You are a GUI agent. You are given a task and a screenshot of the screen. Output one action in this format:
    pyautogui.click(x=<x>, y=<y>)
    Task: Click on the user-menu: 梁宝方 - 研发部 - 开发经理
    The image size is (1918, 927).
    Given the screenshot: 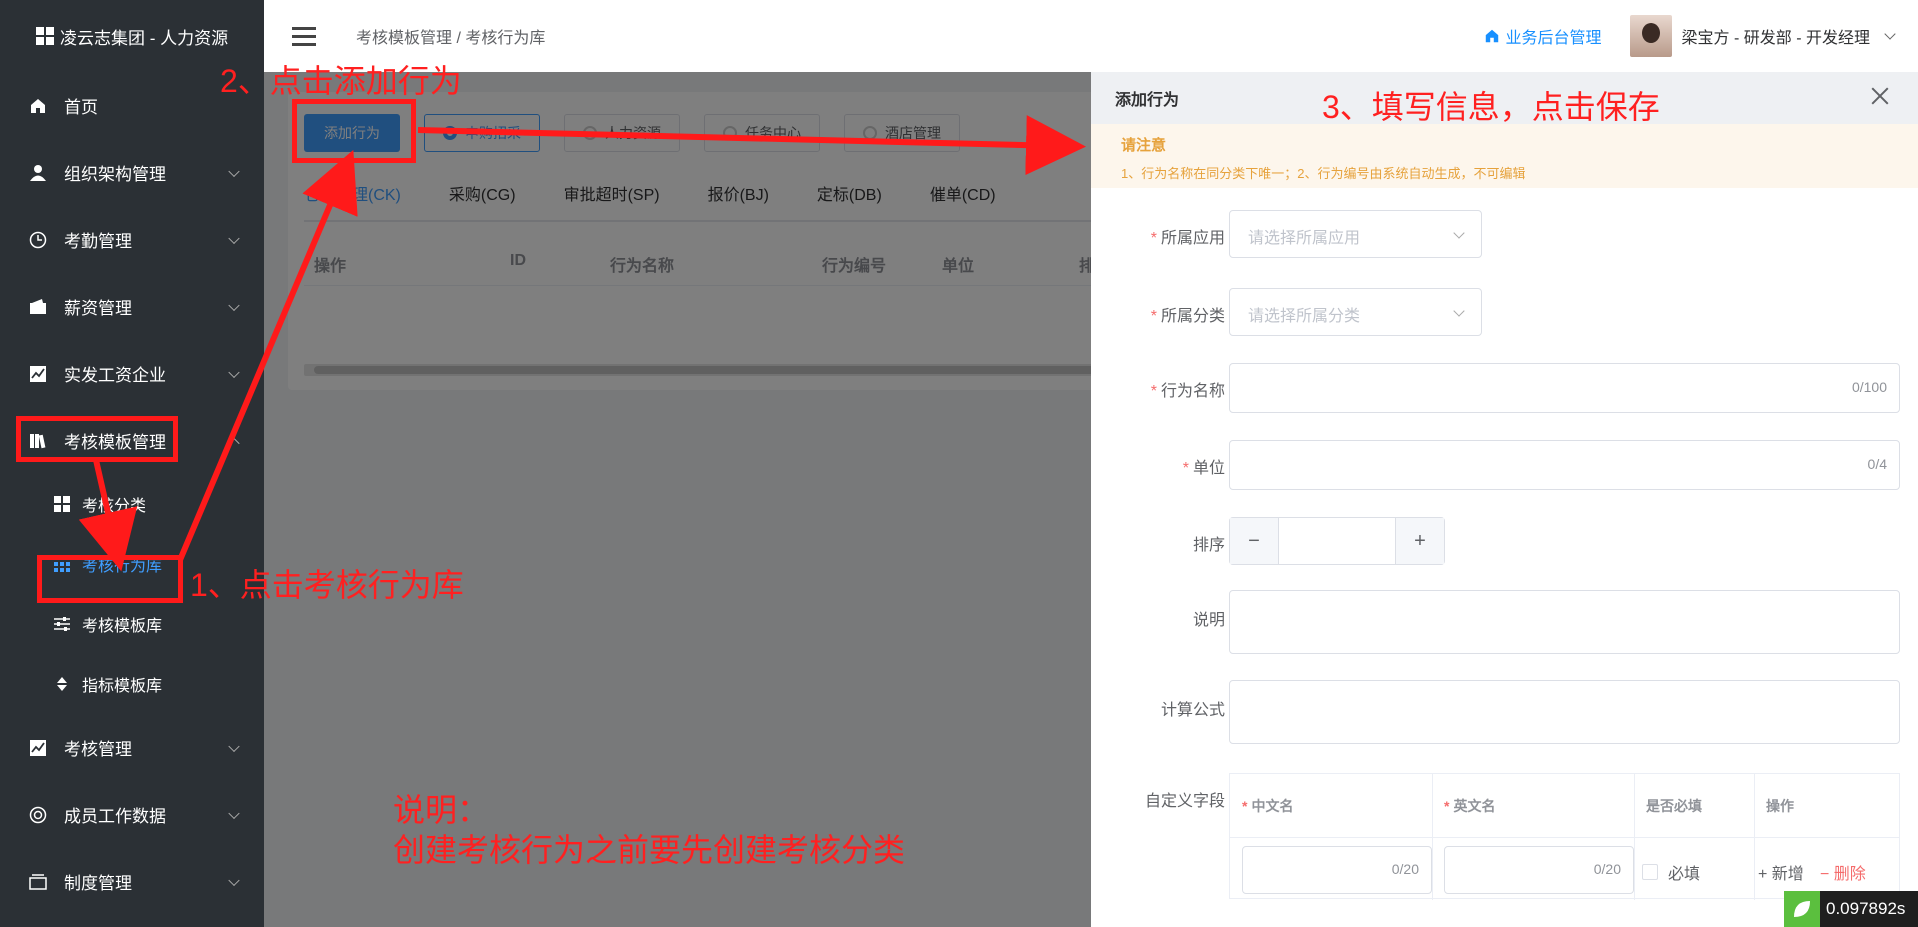 What is the action you would take?
    pyautogui.click(x=1762, y=36)
    